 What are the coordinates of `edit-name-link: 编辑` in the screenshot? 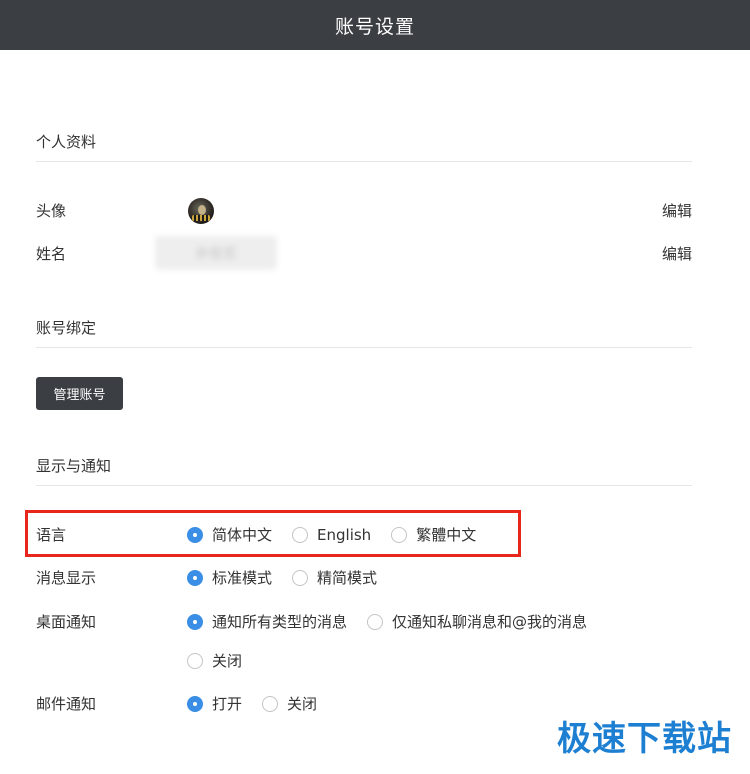 It's located at (677, 254).